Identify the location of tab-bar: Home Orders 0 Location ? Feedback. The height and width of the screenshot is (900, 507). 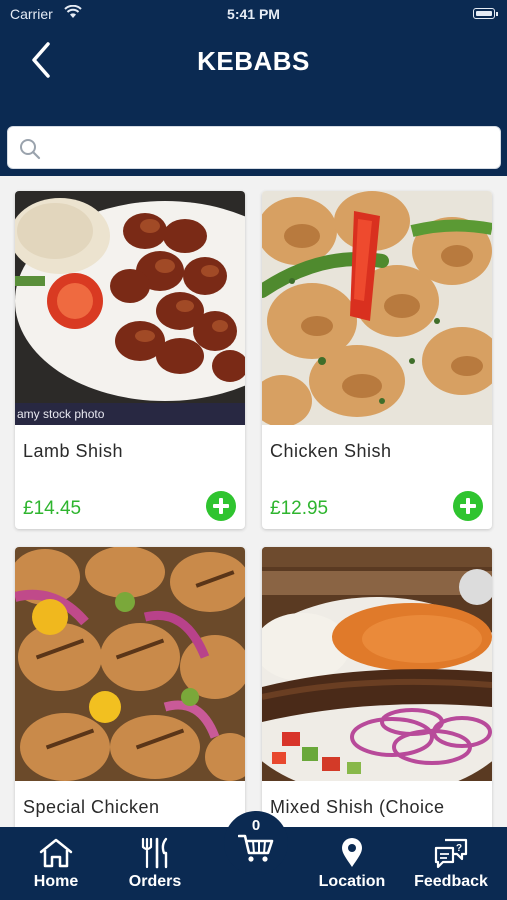
(253, 855).